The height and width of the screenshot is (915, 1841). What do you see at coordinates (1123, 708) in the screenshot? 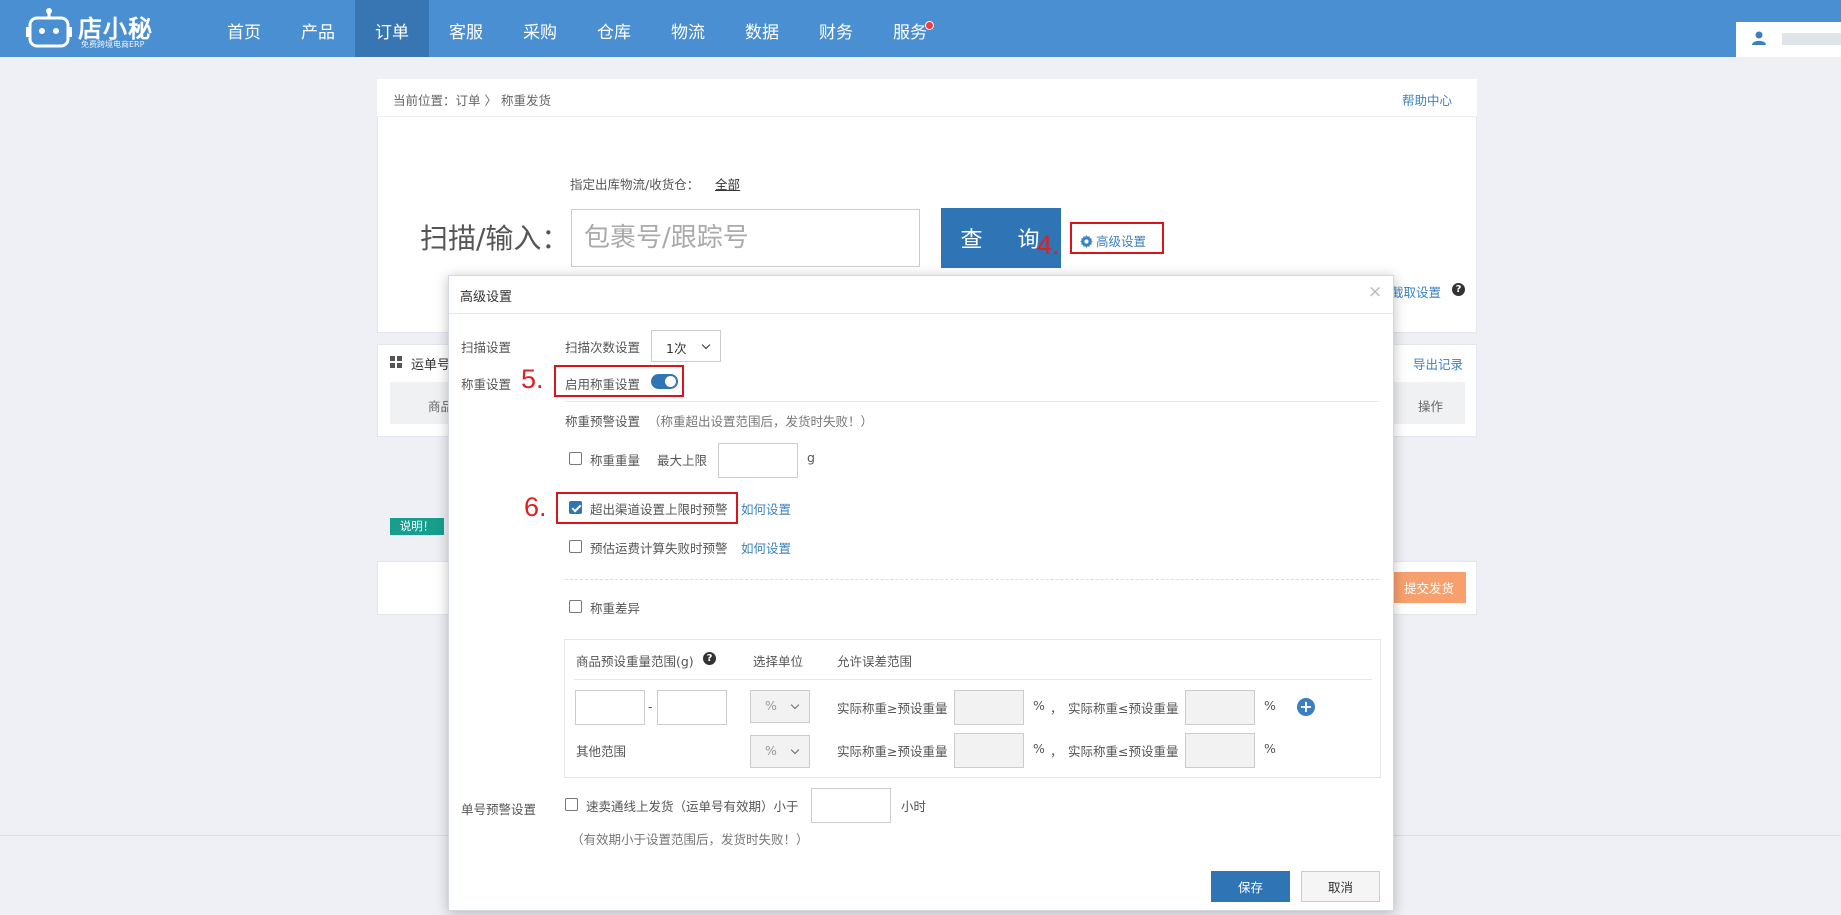
I see `le-label: 实际称重≤预设重量` at bounding box center [1123, 708].